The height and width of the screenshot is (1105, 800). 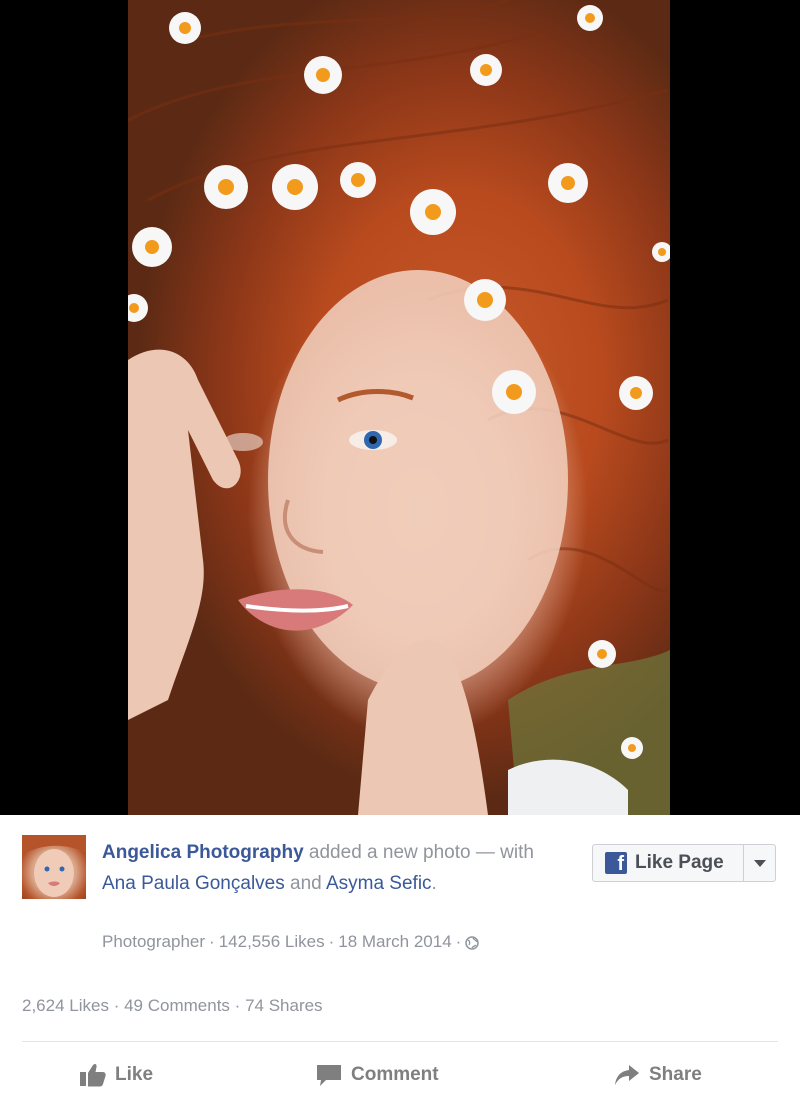 What do you see at coordinates (177, 1005) in the screenshot?
I see `comments-count-link: 49 Comments` at bounding box center [177, 1005].